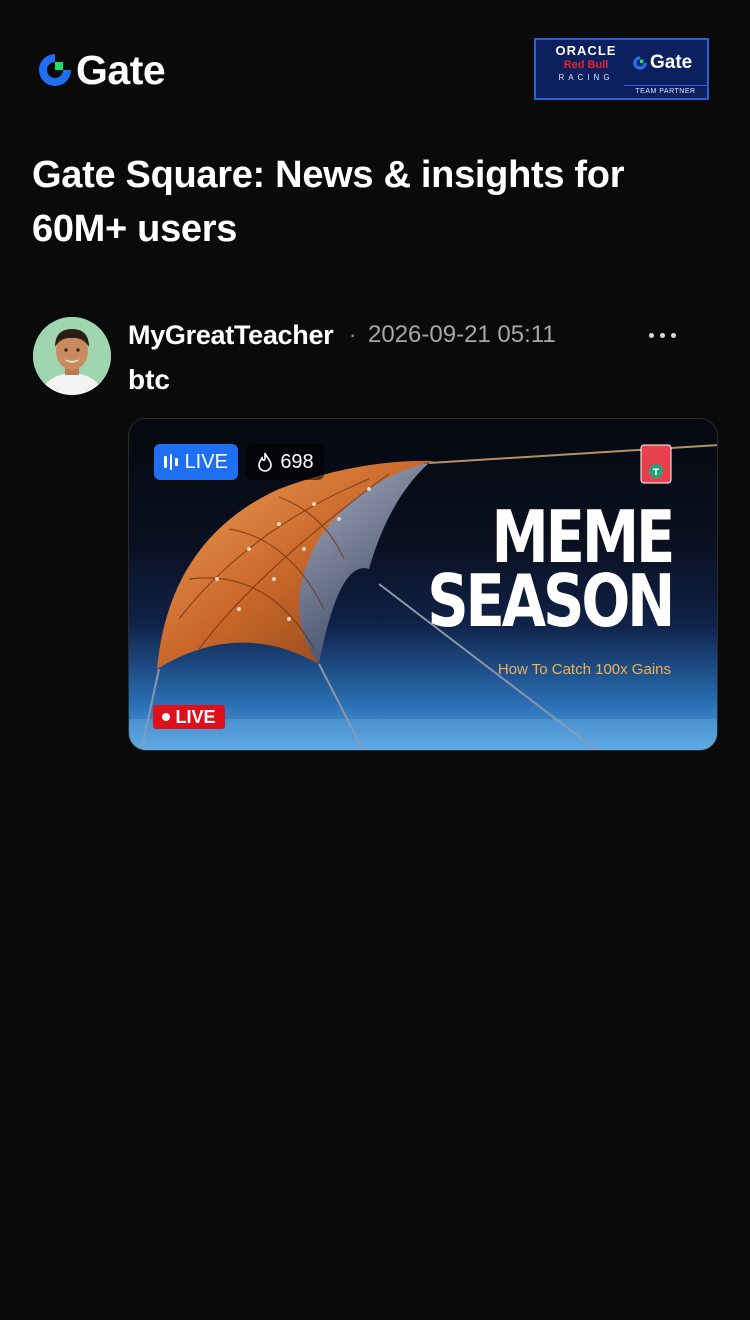 The width and height of the screenshot is (750, 1320). I want to click on flame-icon, so click(265, 462).